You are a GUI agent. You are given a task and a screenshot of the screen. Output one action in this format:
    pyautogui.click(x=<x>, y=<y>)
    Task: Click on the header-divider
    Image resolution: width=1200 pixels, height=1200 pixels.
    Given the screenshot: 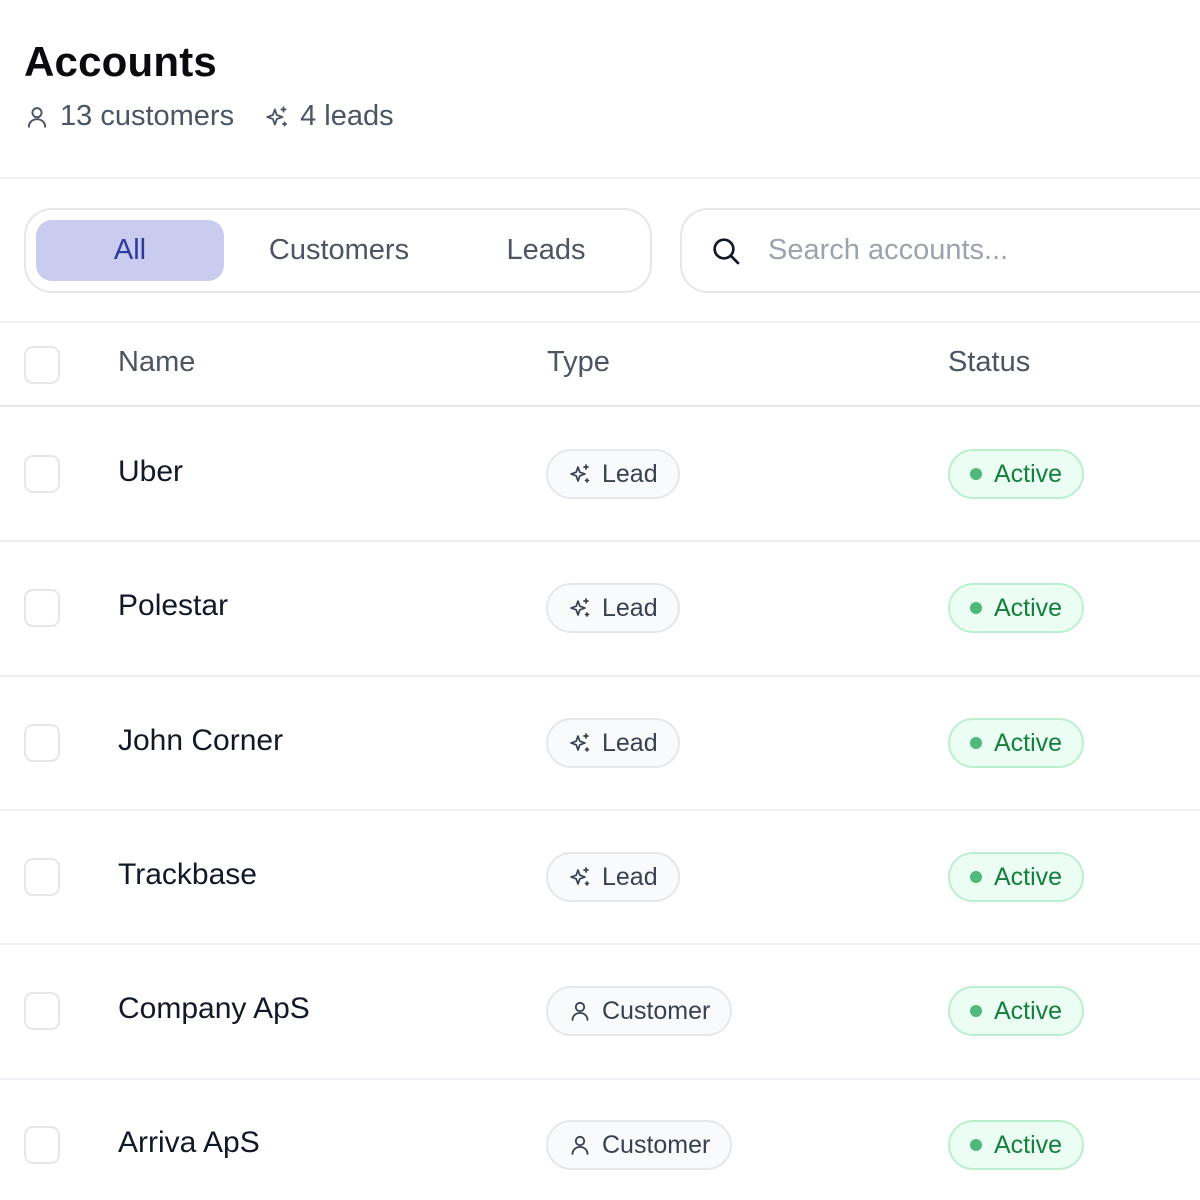 What is the action you would take?
    pyautogui.click(x=600, y=178)
    